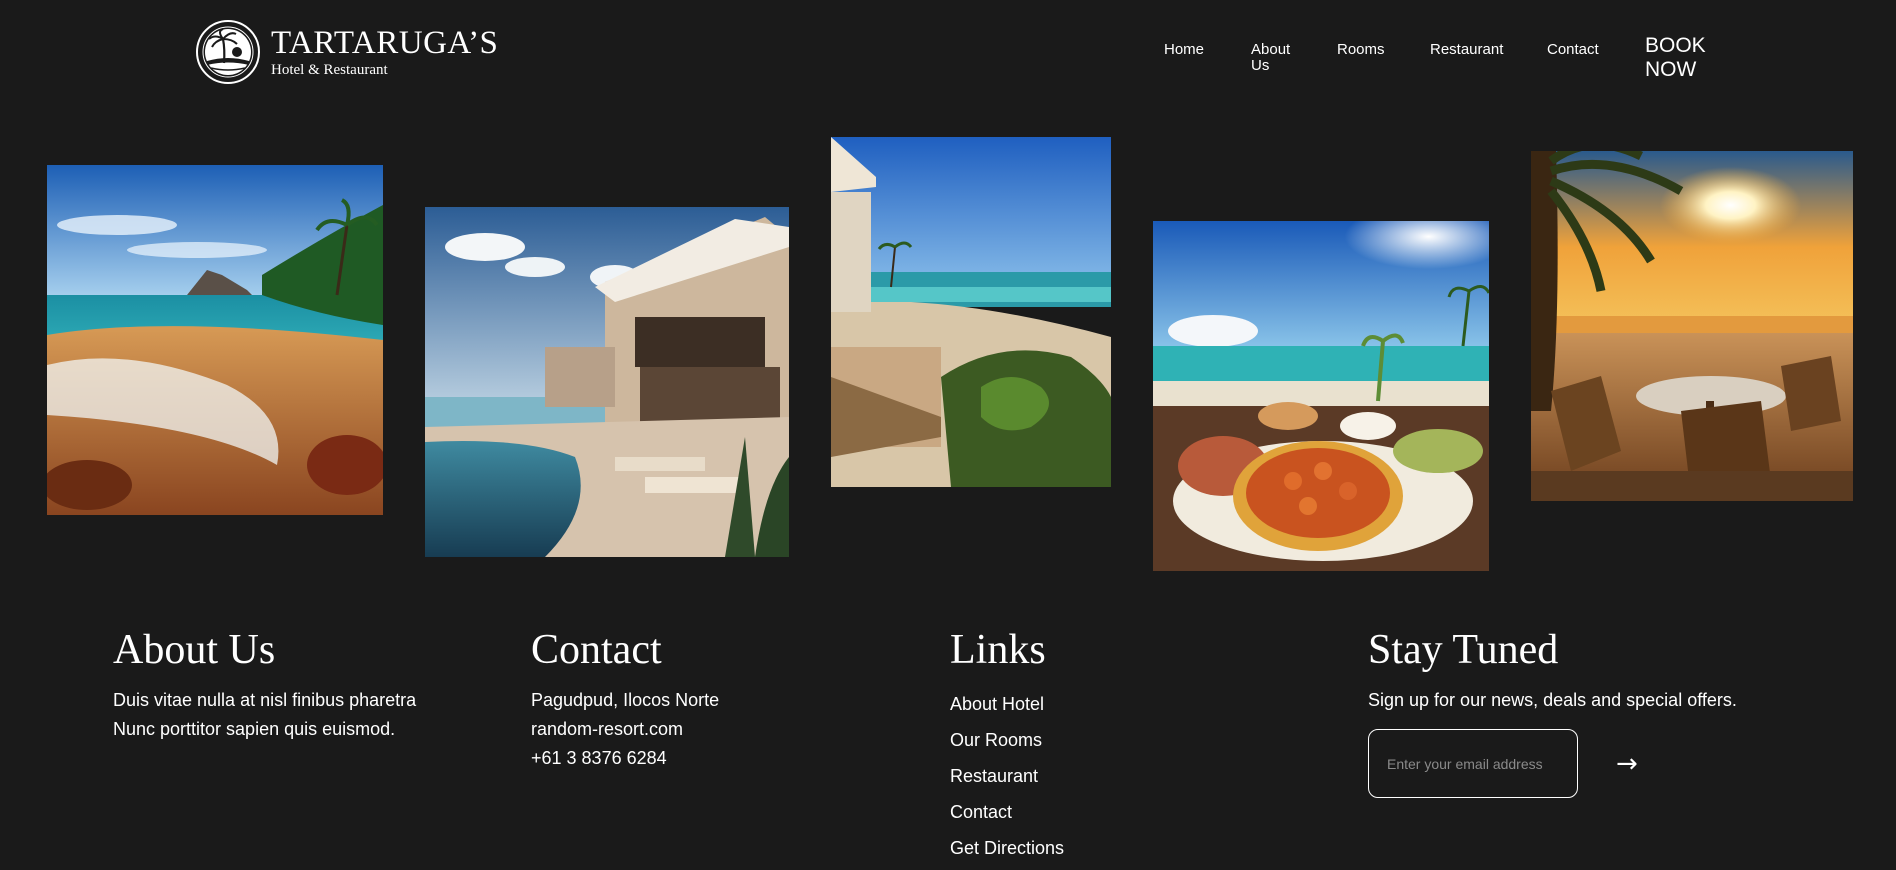  What do you see at coordinates (254, 729) in the screenshot?
I see `about-text-line-2: Nunc porttitor sapien quis euismod.` at bounding box center [254, 729].